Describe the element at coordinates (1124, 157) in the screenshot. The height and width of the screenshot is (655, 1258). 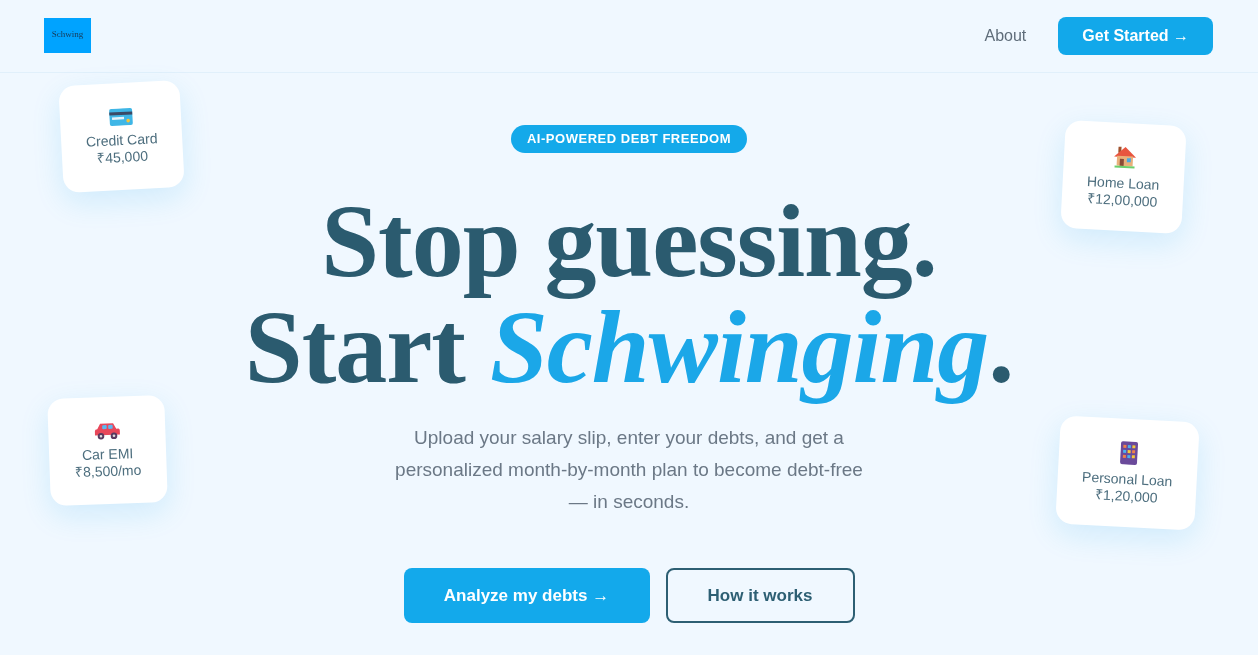
I see `house-icon` at that location.